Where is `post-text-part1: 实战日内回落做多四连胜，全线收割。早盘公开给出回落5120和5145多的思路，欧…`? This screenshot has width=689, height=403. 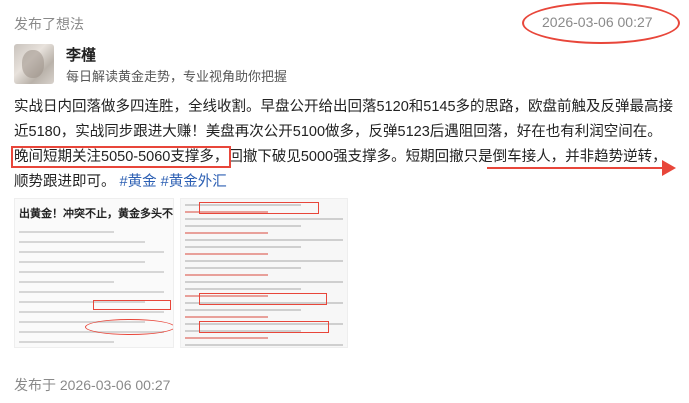 post-text-part1: 实战日内回落做多四连胜，全线收割。早盘公开给出回落5120和5145多的思路，欧… is located at coordinates (344, 119).